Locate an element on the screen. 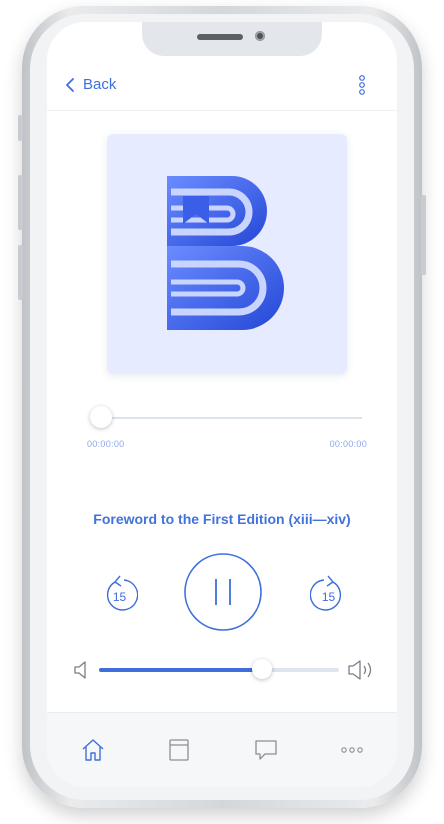 This screenshot has height=824, width=444. pause-icon is located at coordinates (223, 592).